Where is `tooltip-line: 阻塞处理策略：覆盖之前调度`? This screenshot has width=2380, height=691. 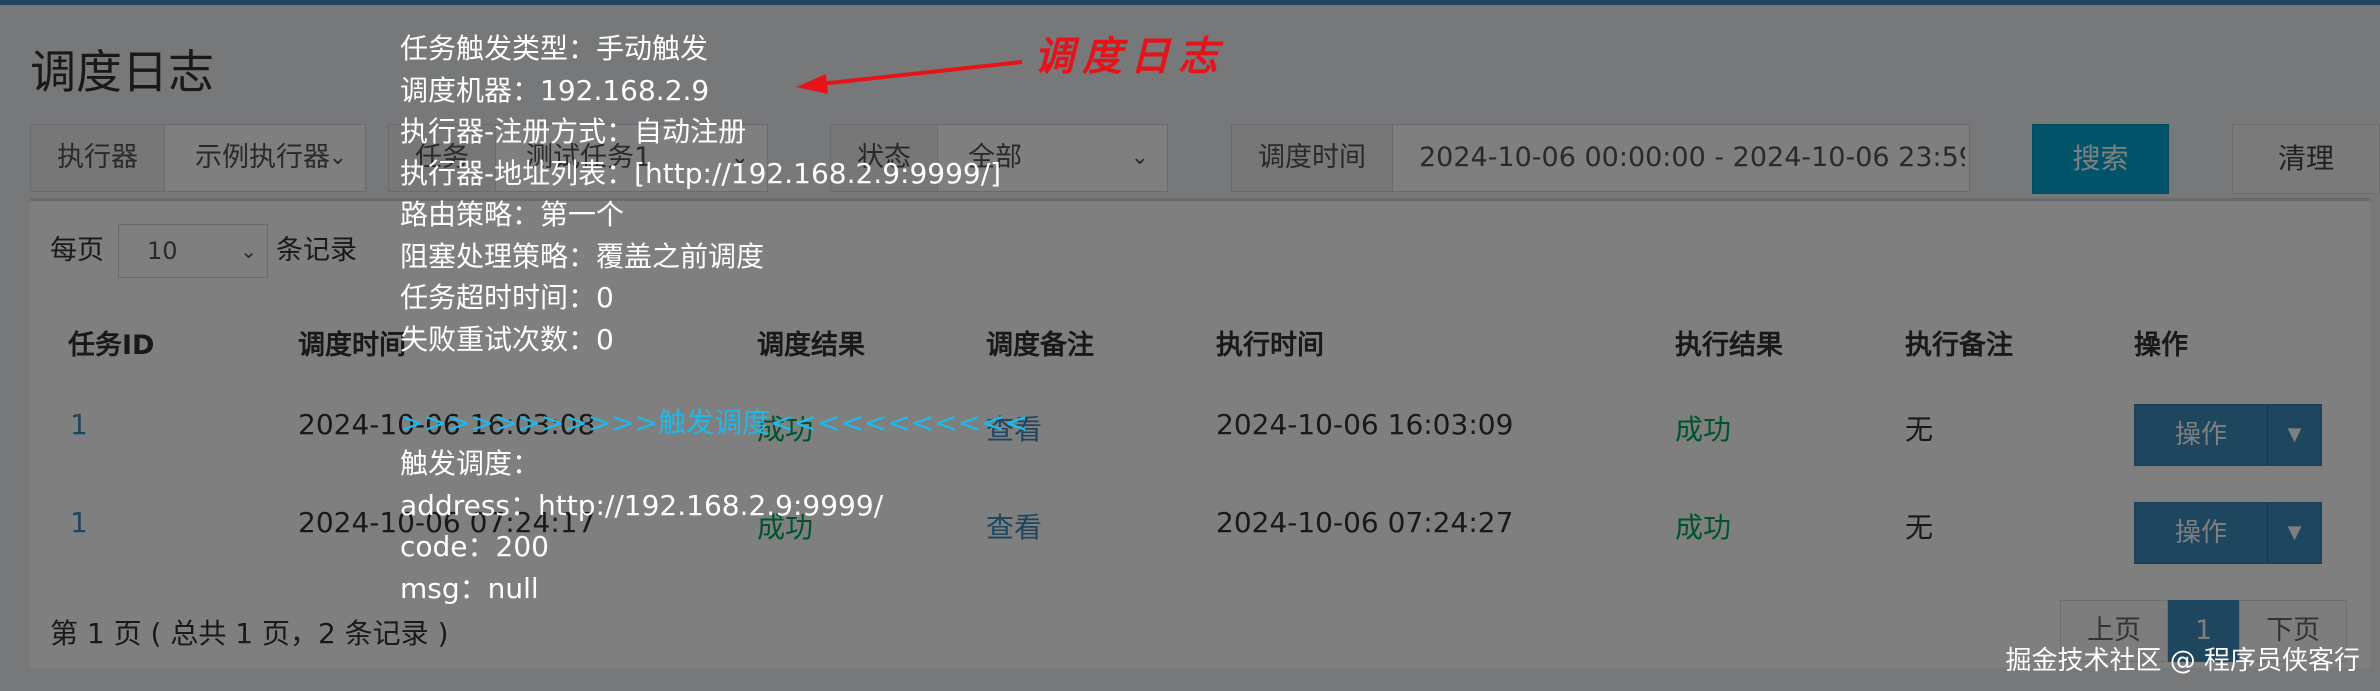
tooltip-line: 阻塞处理策略：覆盖之前调度 is located at coordinates (582, 256).